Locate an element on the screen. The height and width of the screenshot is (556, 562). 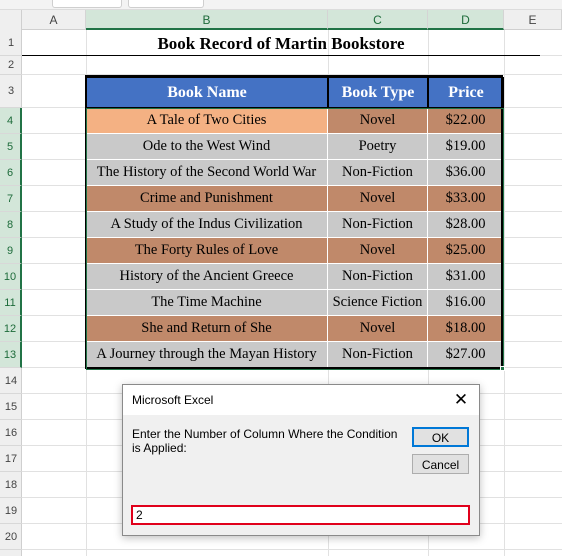
cell-book-name: A Tale of Two Cities is located at coordinates (207, 121).